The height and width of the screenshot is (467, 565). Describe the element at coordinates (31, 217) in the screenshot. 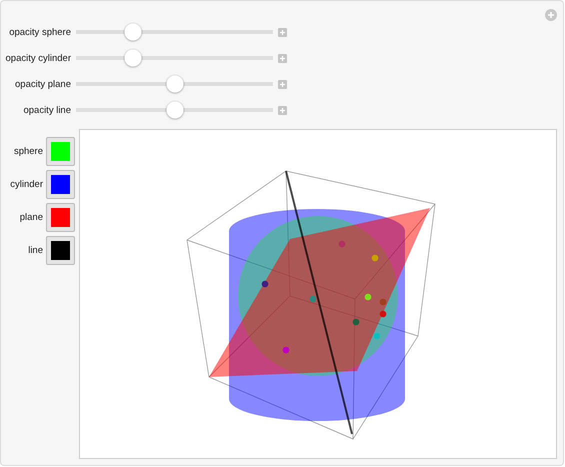

I see `color-label: plane` at that location.